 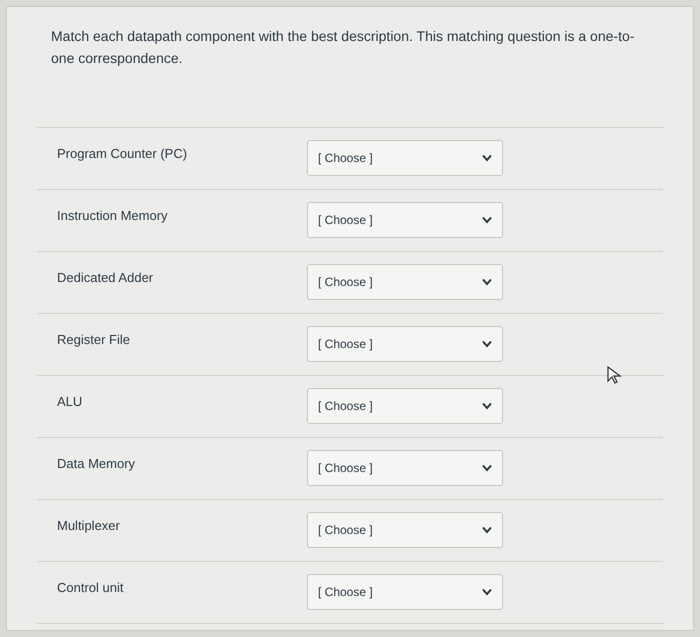 What do you see at coordinates (70, 402) in the screenshot?
I see `match-label: ALU` at bounding box center [70, 402].